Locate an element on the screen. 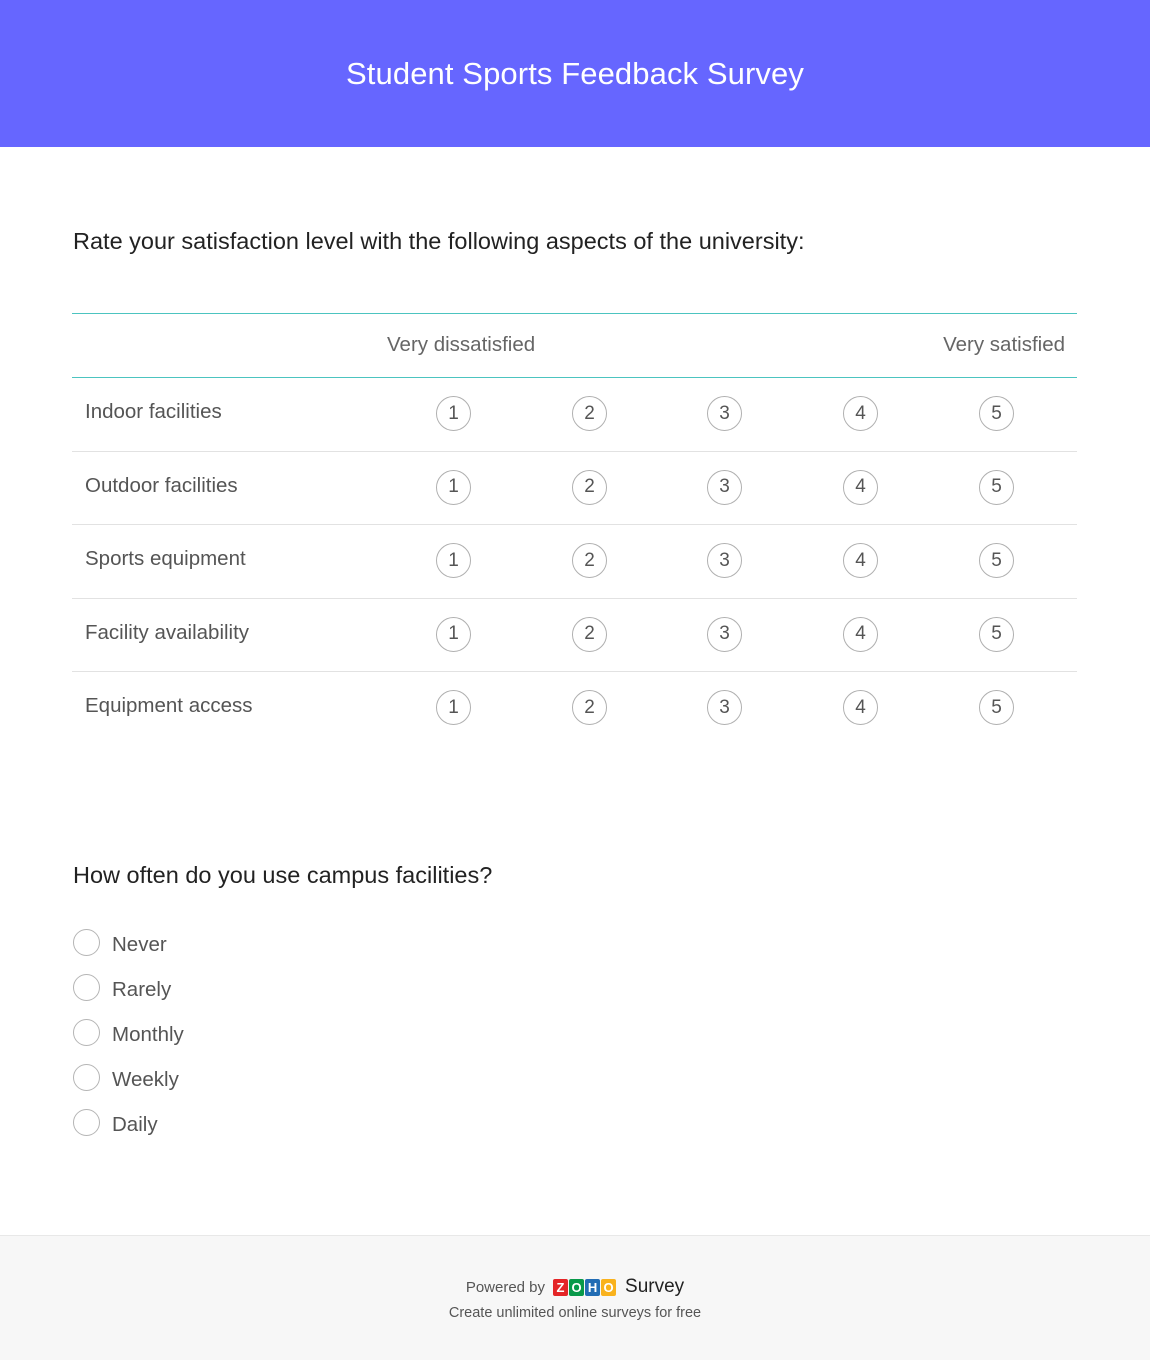 This screenshot has width=1150, height=1360. scale-high-label: Very satisfied is located at coordinates (1004, 344).